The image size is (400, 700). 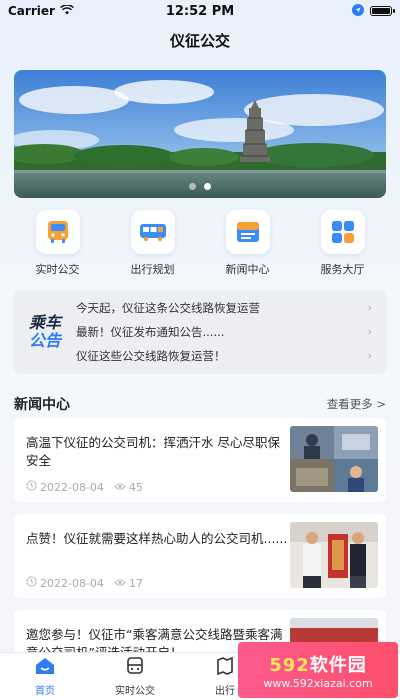 What do you see at coordinates (135, 487) in the screenshot?
I see `news-views-count: 45` at bounding box center [135, 487].